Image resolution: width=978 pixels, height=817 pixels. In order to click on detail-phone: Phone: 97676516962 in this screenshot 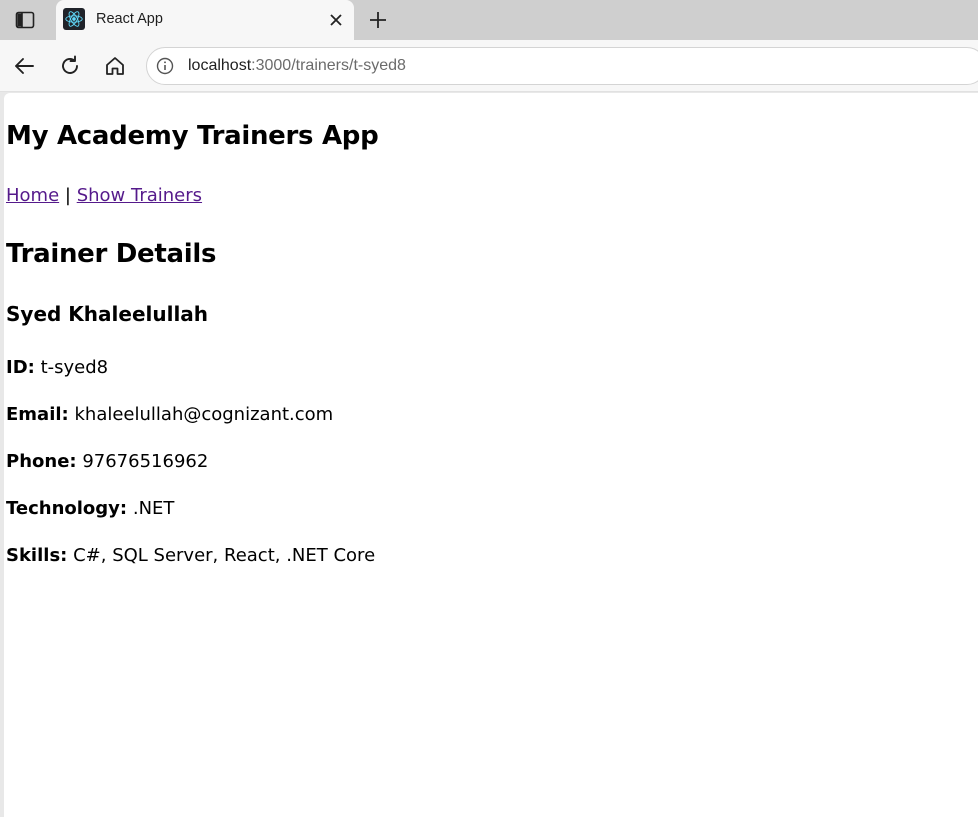, I will do `click(107, 461)`.